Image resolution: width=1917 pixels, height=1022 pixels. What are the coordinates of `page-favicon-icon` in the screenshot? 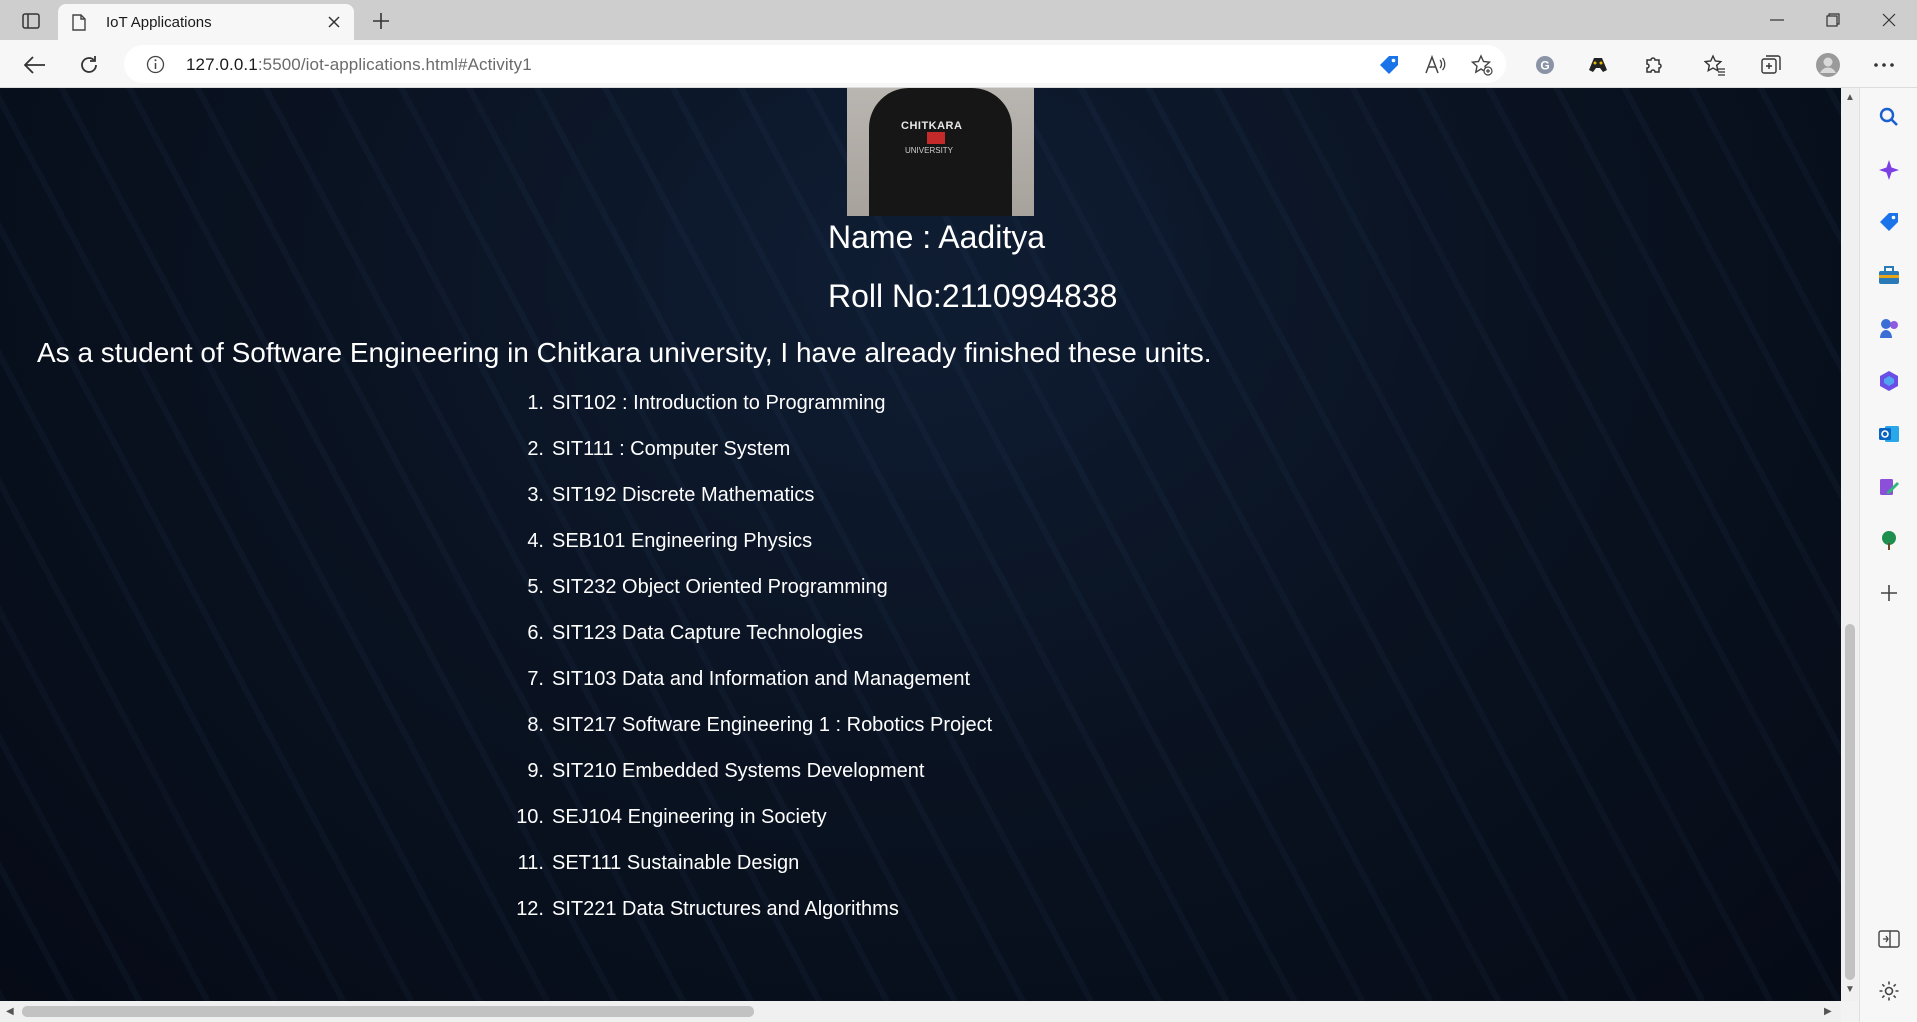 It's located at (79, 22).